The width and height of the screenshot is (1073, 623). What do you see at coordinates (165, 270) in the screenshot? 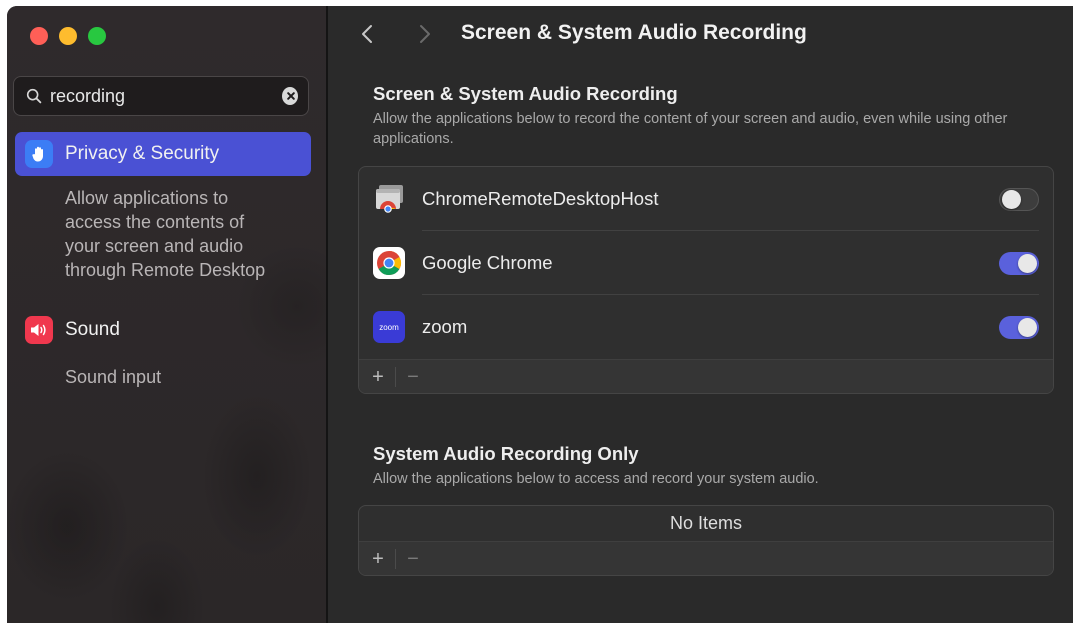
I see `description-line: through Remote Desktop` at bounding box center [165, 270].